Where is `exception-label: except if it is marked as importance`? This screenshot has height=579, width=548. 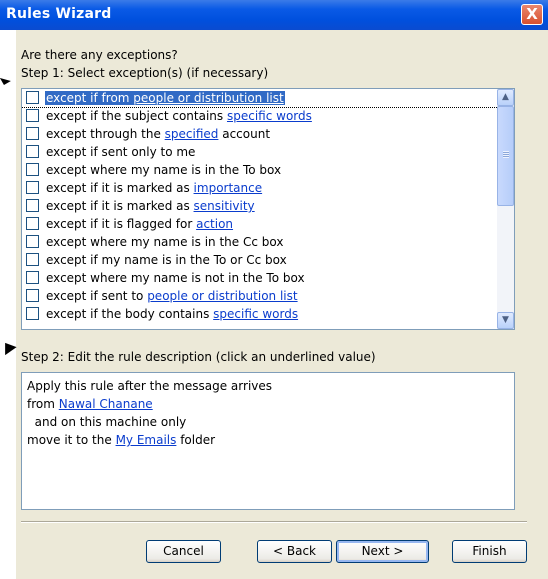 exception-label: except if it is marked as importance is located at coordinates (154, 188).